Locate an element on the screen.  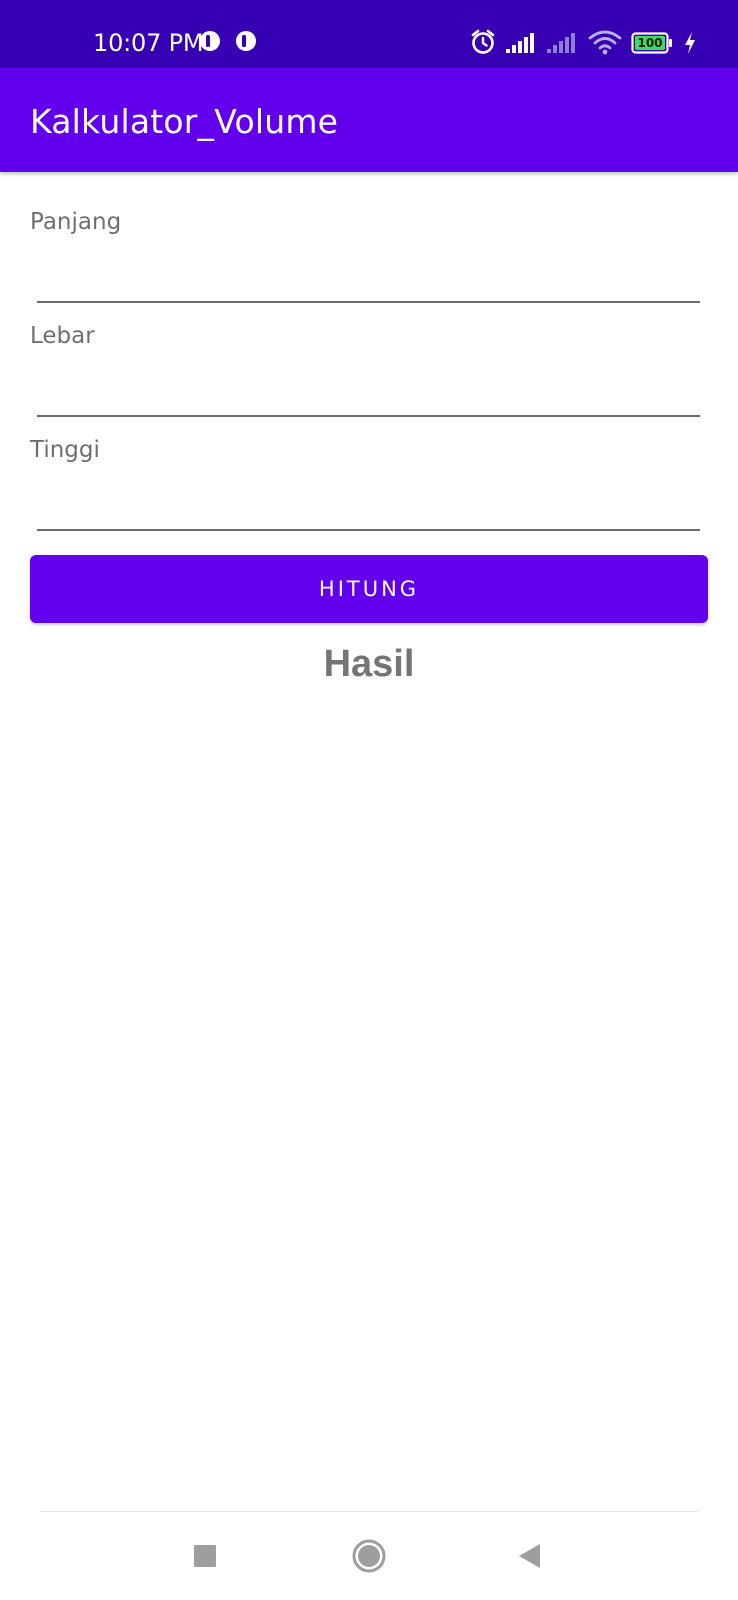
charging-icon is located at coordinates (690, 43).